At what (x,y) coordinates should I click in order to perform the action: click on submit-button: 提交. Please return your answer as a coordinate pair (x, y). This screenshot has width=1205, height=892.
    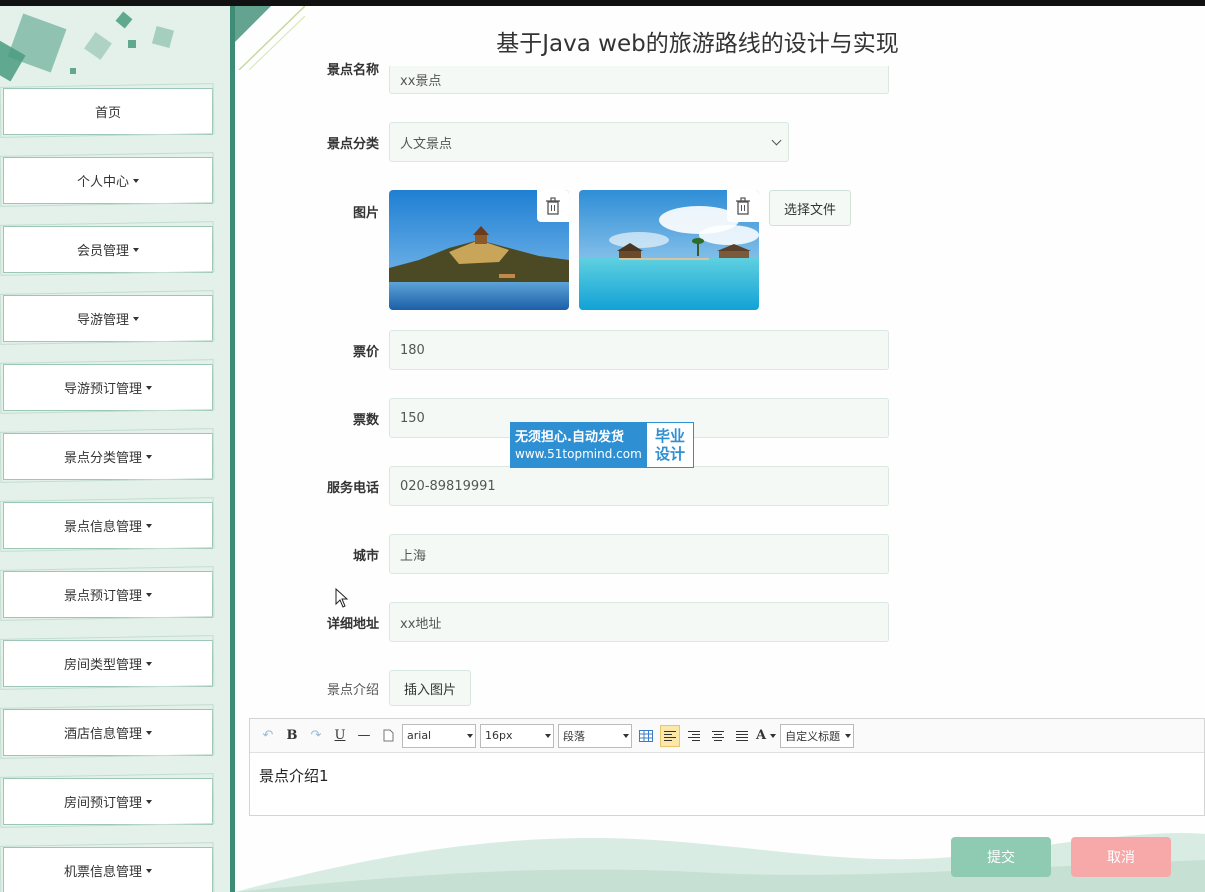
    Looking at the image, I should click on (1001, 857).